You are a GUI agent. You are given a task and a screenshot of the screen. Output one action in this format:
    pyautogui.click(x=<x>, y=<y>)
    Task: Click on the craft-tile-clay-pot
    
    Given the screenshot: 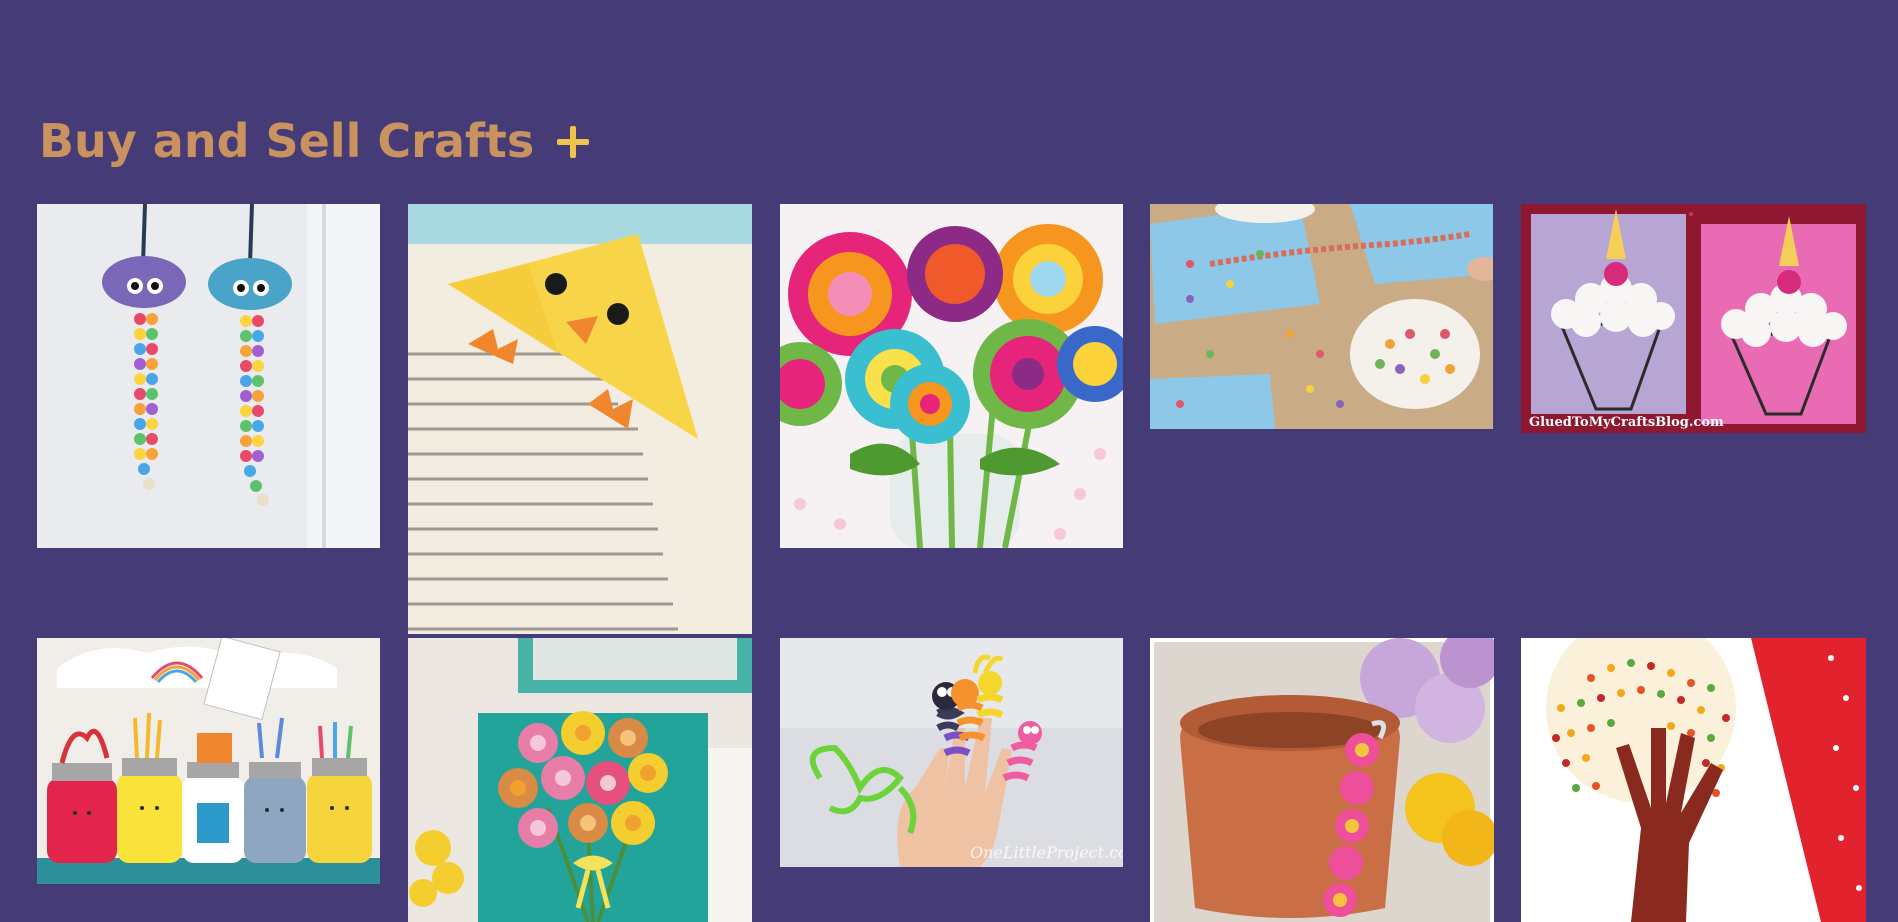 What is the action you would take?
    pyautogui.click(x=1322, y=780)
    